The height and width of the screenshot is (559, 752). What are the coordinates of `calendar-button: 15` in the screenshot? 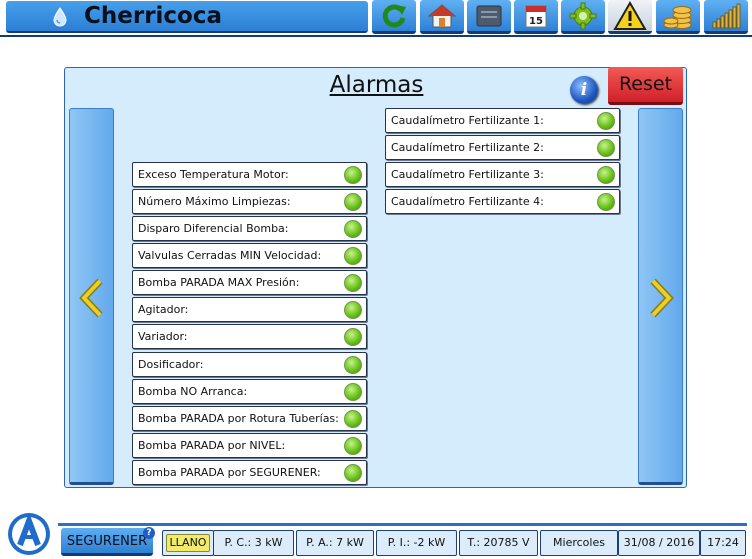 It's located at (536, 17).